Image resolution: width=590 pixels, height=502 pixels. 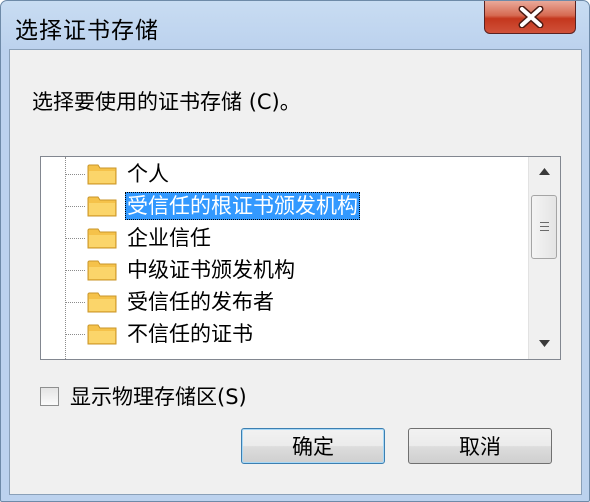 I want to click on tree-item-label: 中级证书颁发机构, so click(x=211, y=270).